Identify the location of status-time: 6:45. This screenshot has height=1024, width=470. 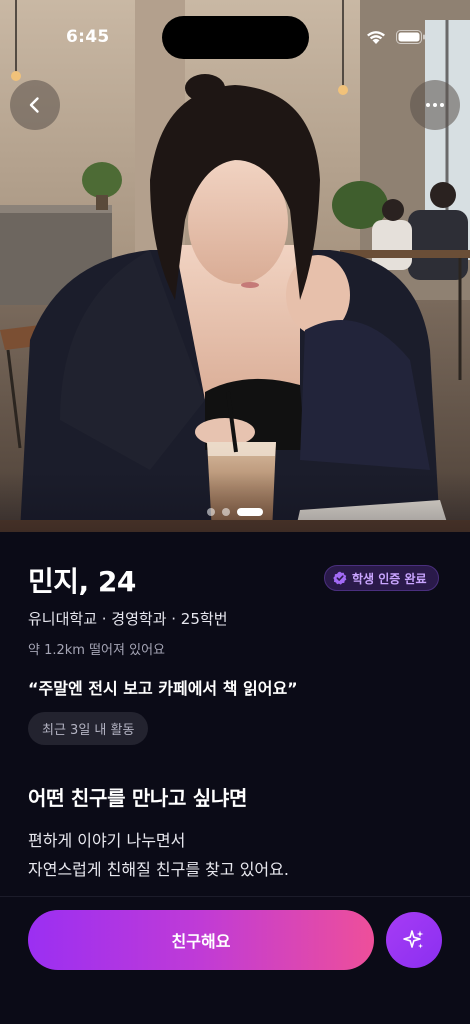
(88, 37).